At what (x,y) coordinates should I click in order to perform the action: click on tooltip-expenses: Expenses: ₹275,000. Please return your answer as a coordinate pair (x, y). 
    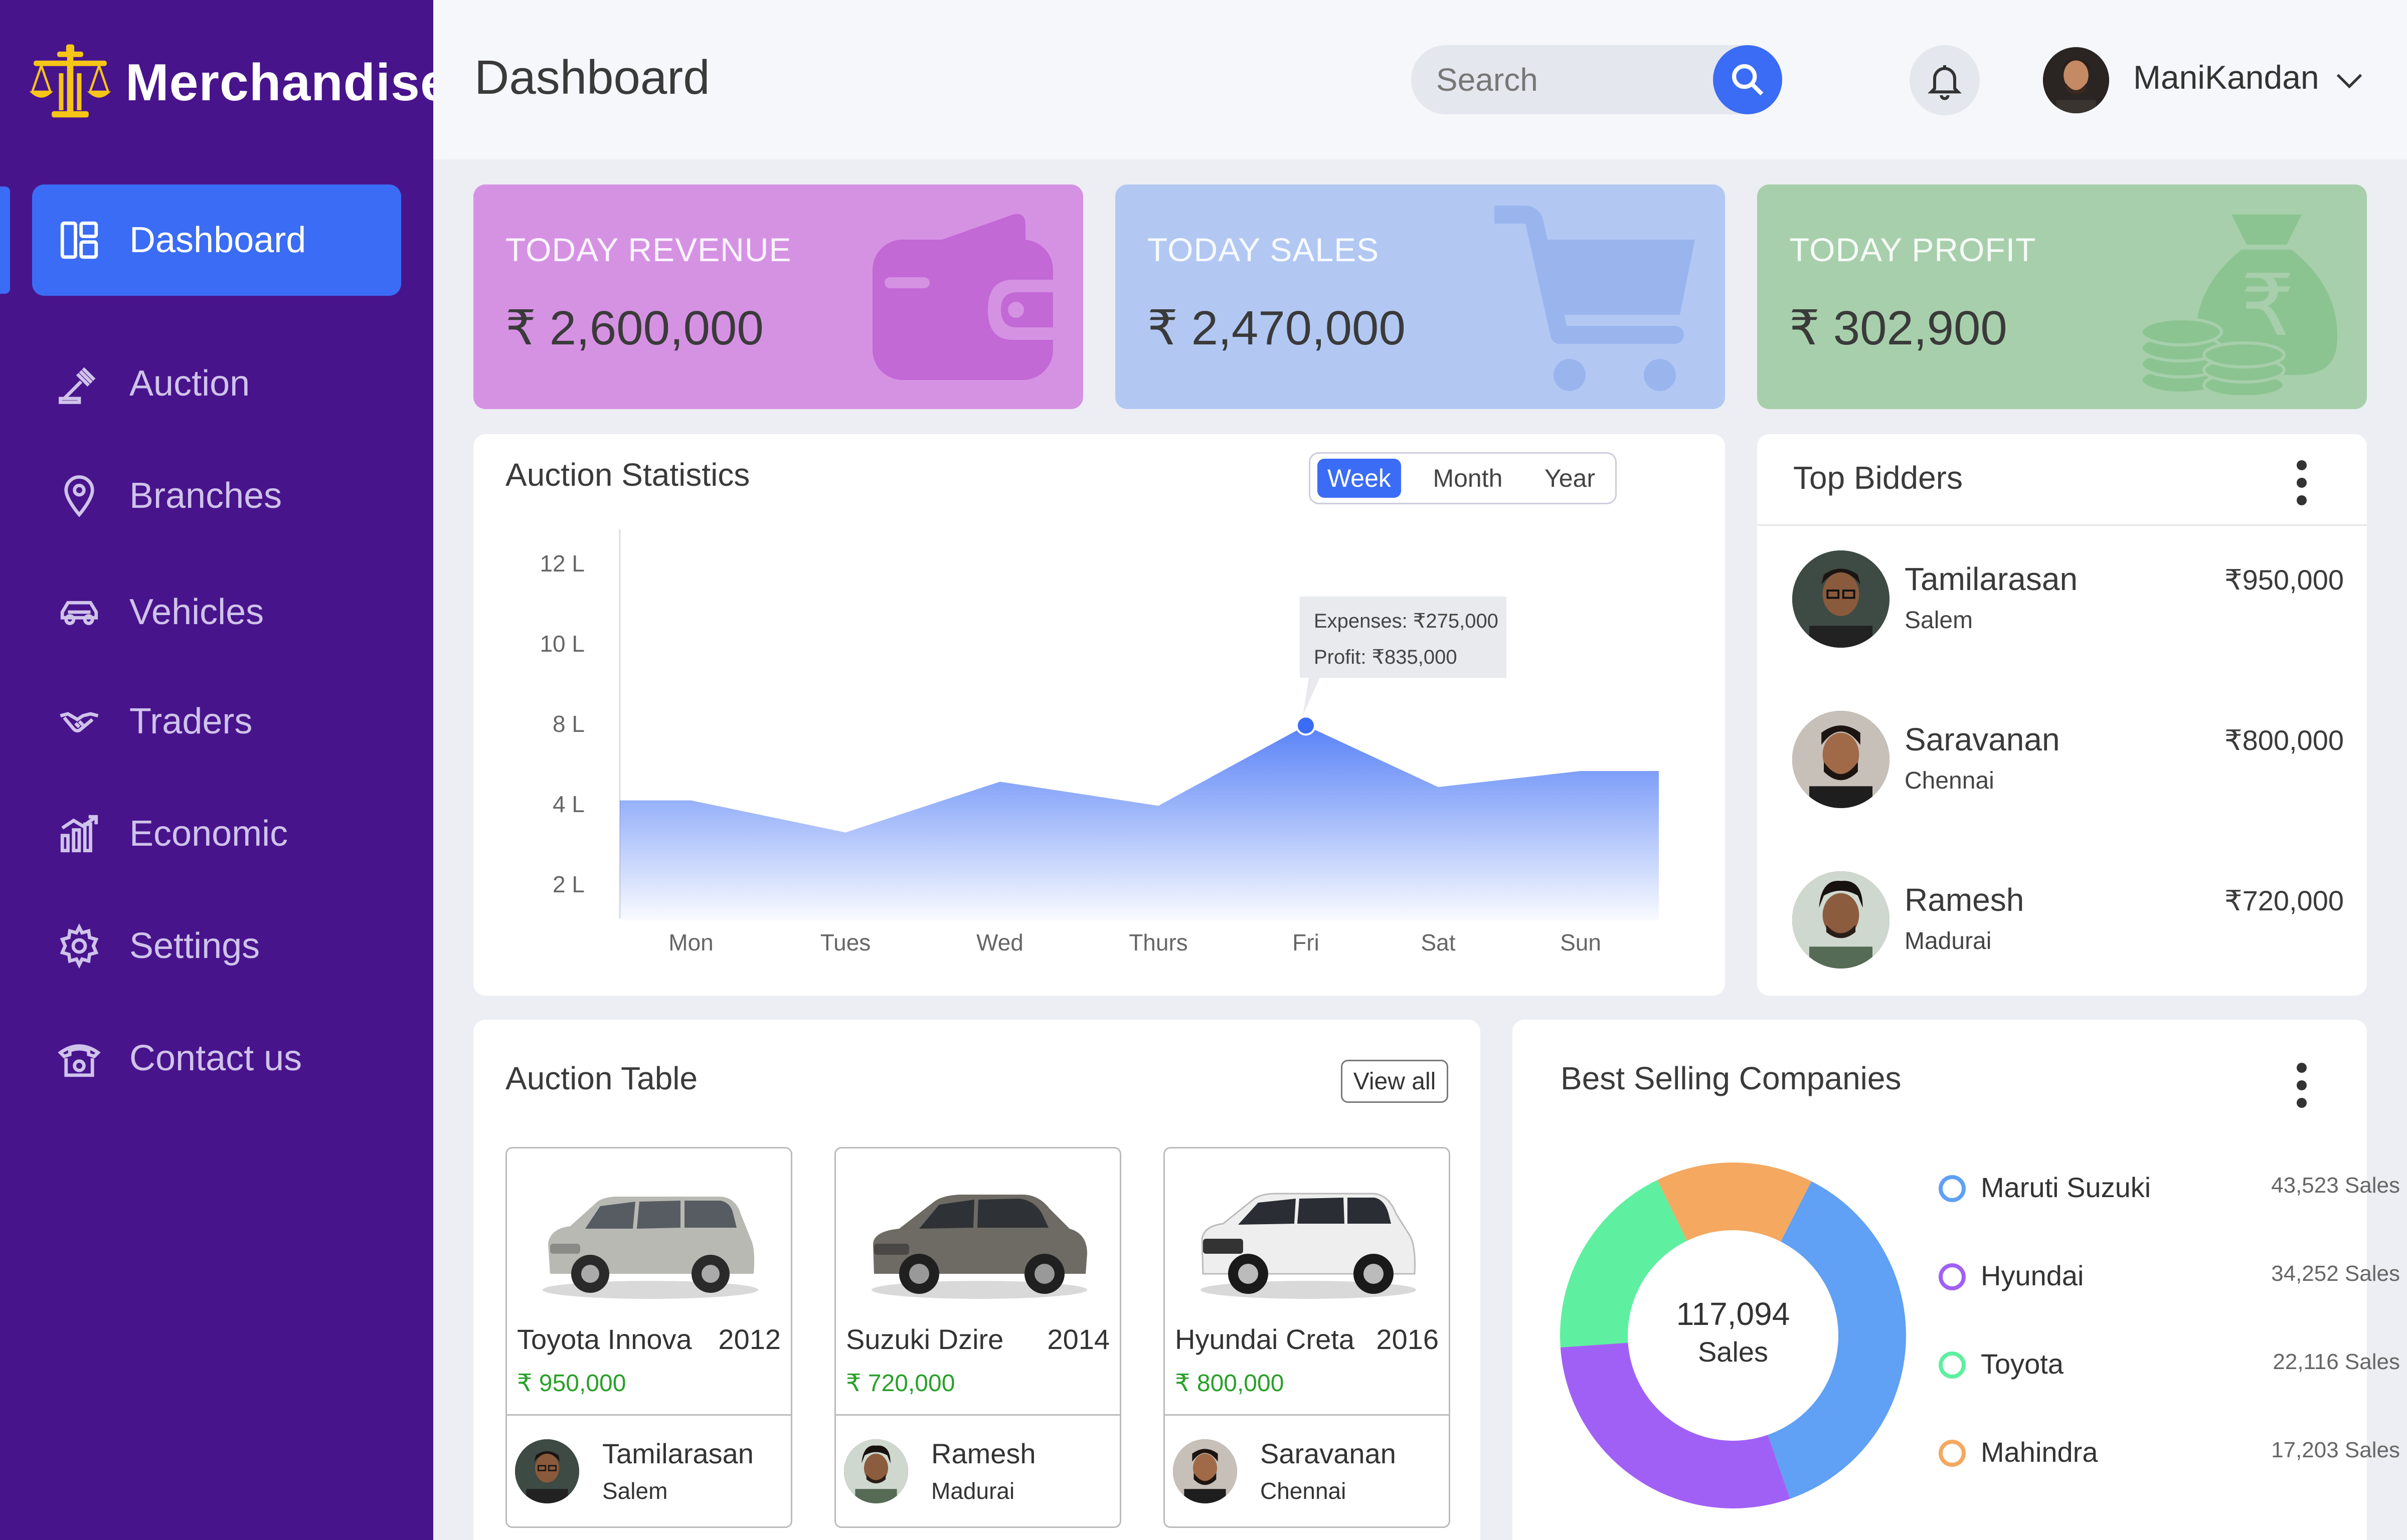
    Looking at the image, I should click on (1406, 621).